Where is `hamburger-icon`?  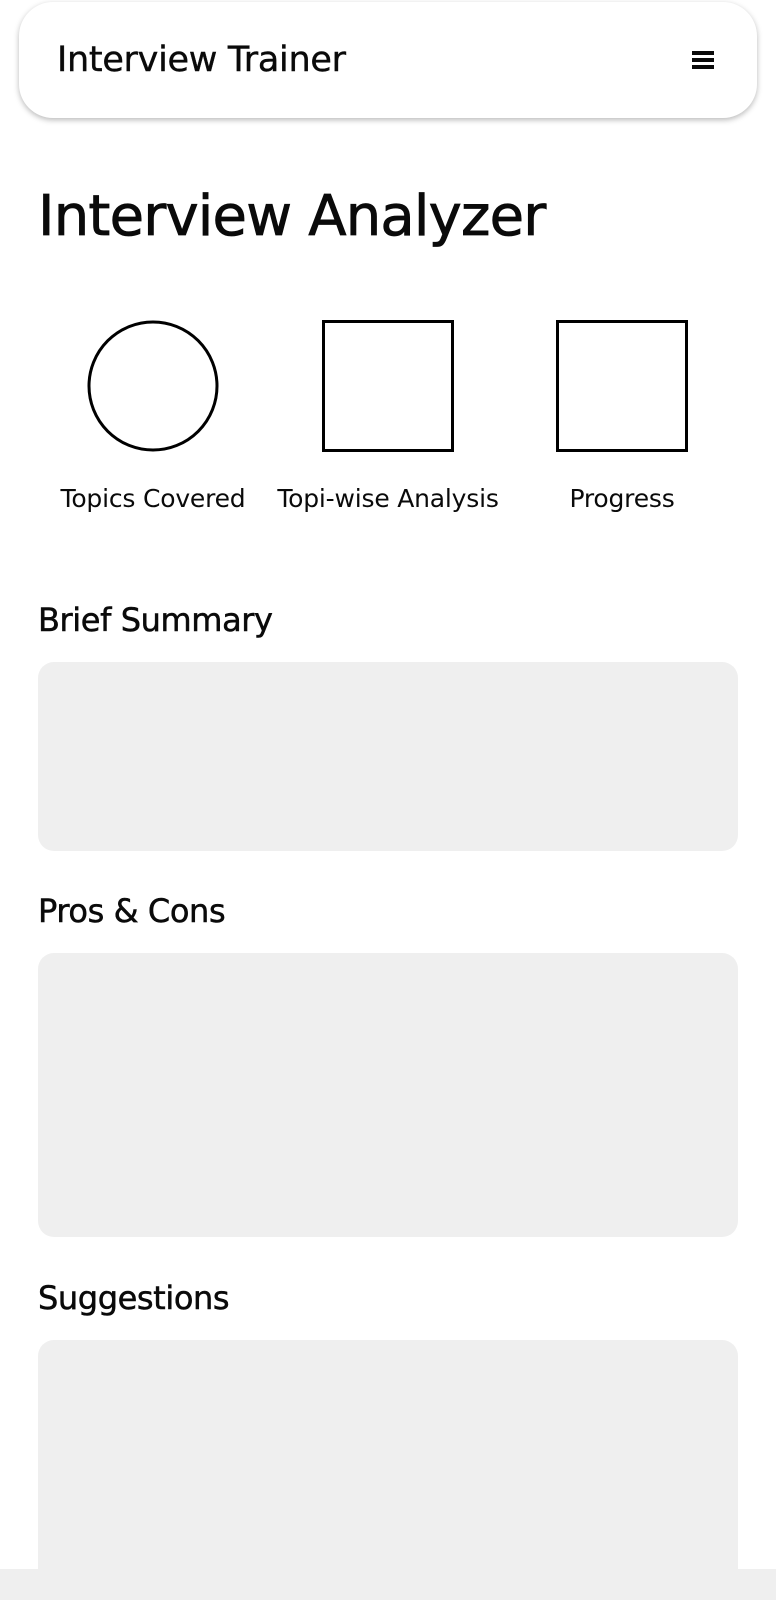
hamburger-icon is located at coordinates (703, 60).